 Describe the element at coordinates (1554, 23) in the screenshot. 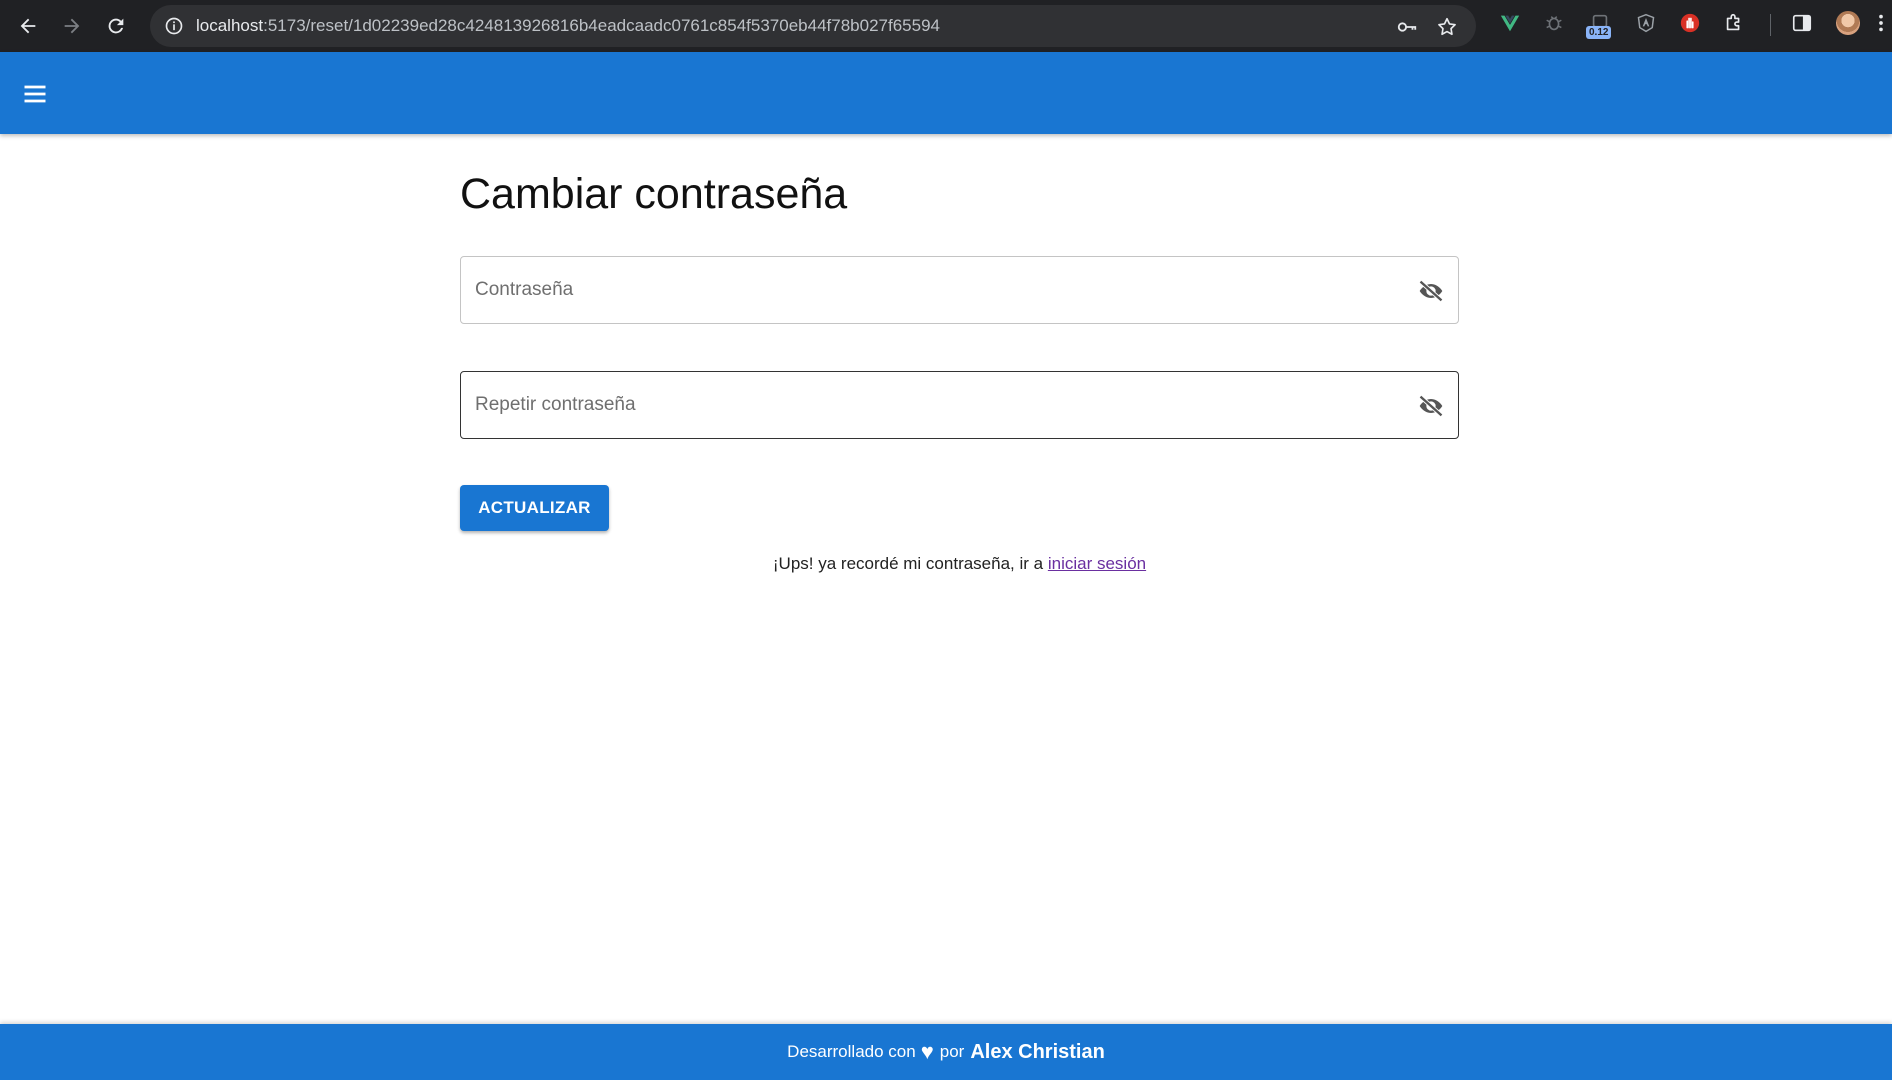

I see `bug-extension-icon` at that location.